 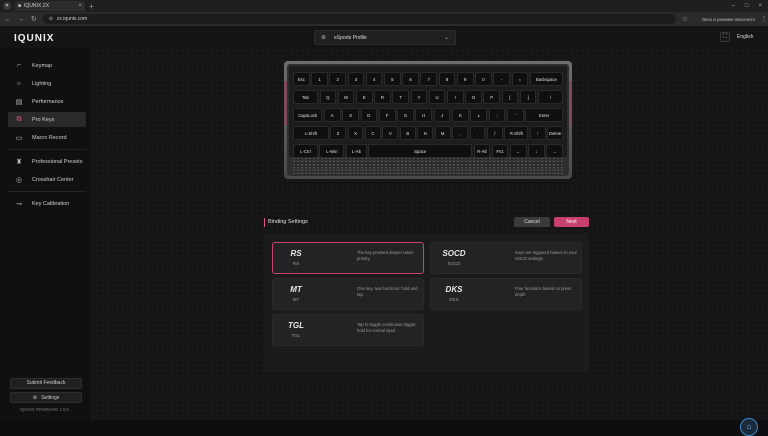 I want to click on key-h: H, so click(x=424, y=115).